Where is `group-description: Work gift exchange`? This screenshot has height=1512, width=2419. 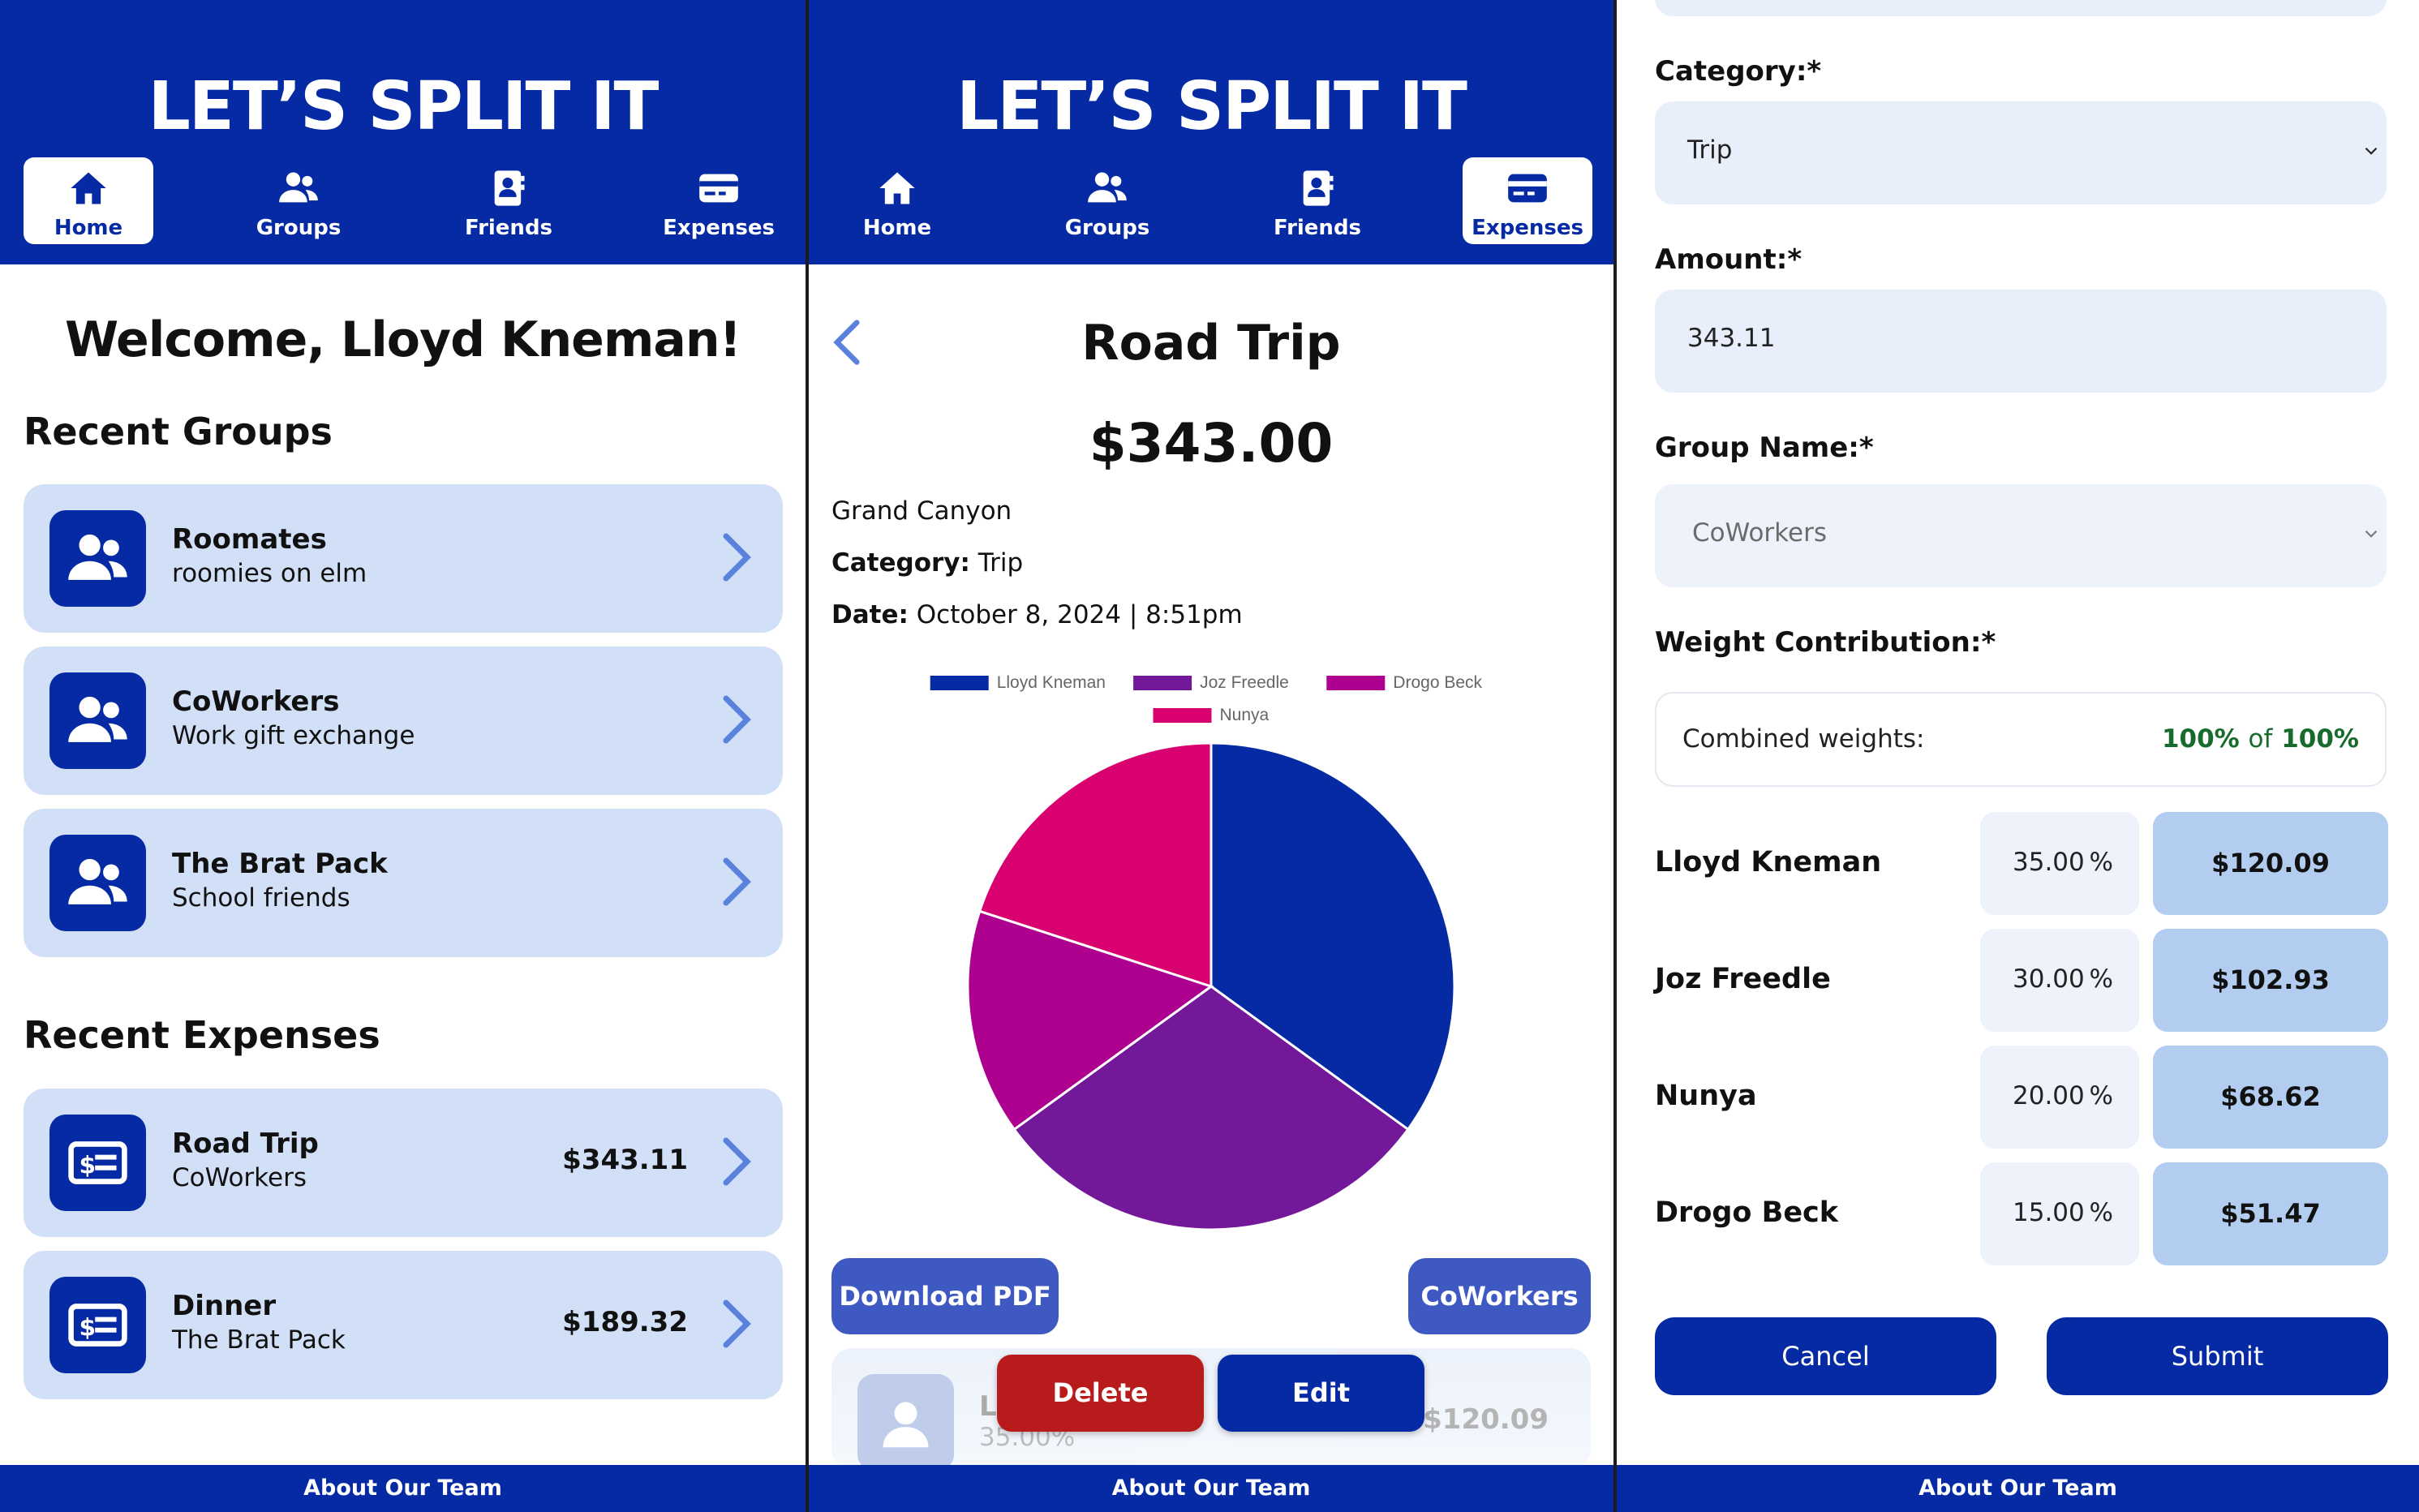 group-description: Work gift exchange is located at coordinates (293, 735).